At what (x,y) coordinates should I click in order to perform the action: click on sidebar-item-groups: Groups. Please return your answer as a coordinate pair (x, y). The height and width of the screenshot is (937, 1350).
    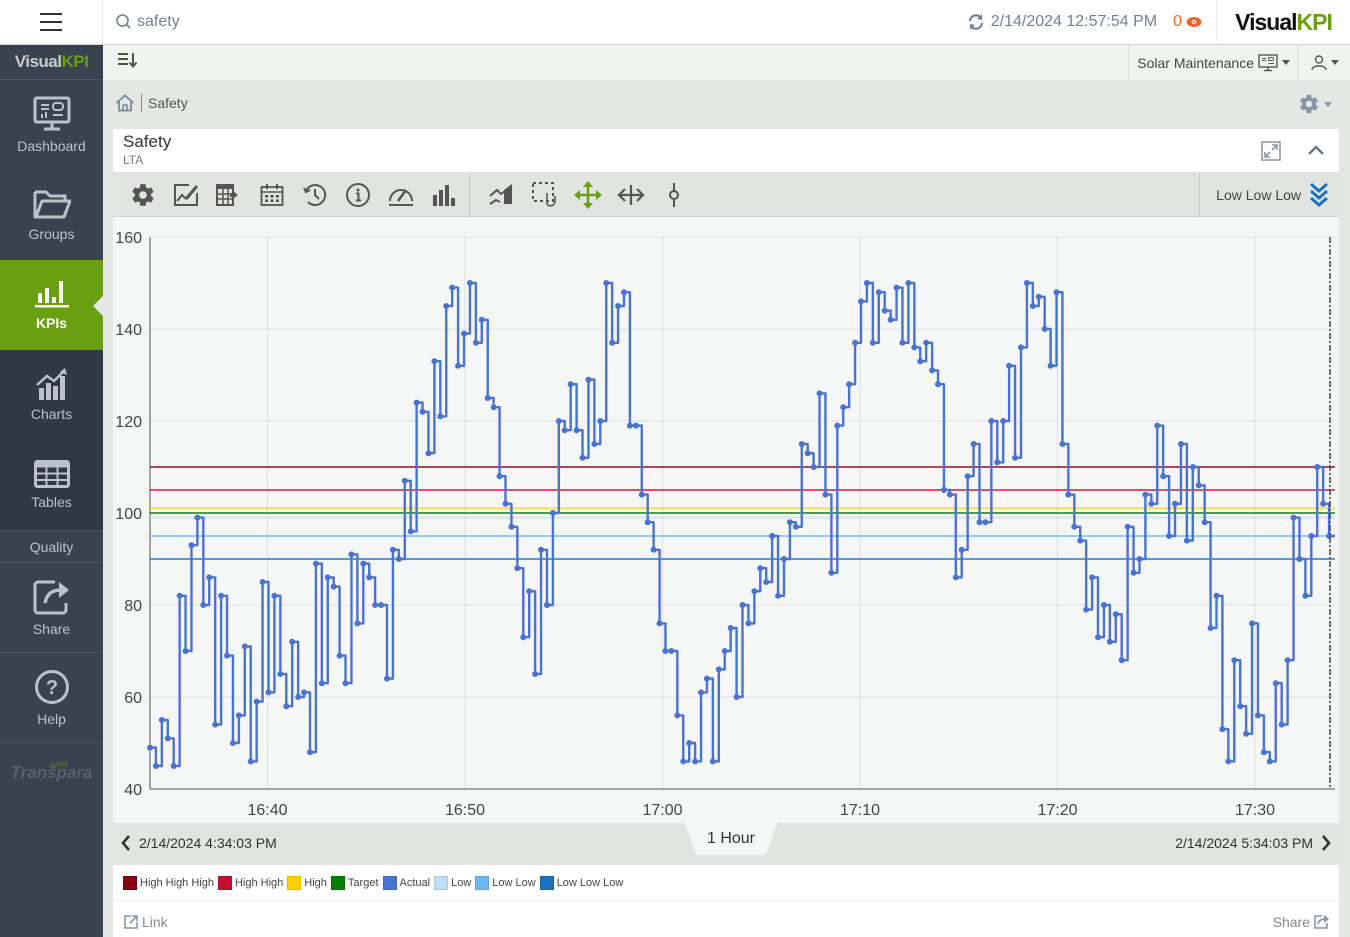
    Looking at the image, I should click on (51, 215).